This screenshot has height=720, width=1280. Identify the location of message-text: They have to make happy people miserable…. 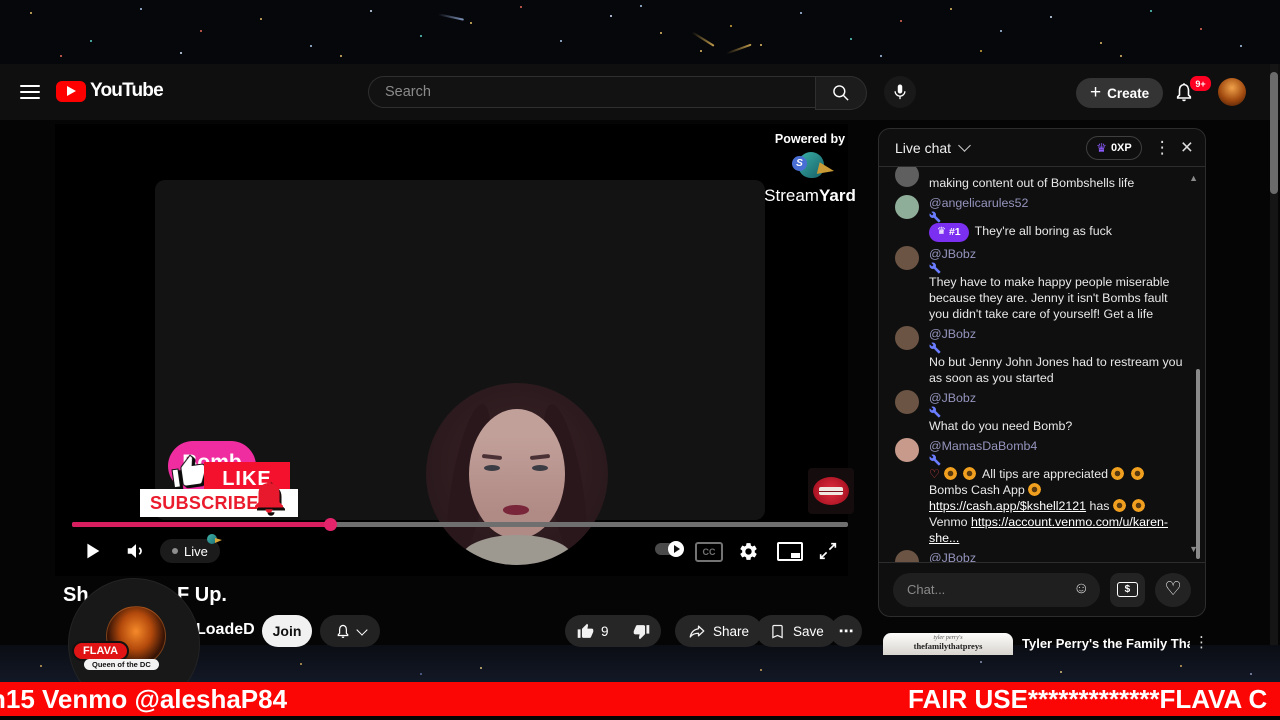
(1049, 298).